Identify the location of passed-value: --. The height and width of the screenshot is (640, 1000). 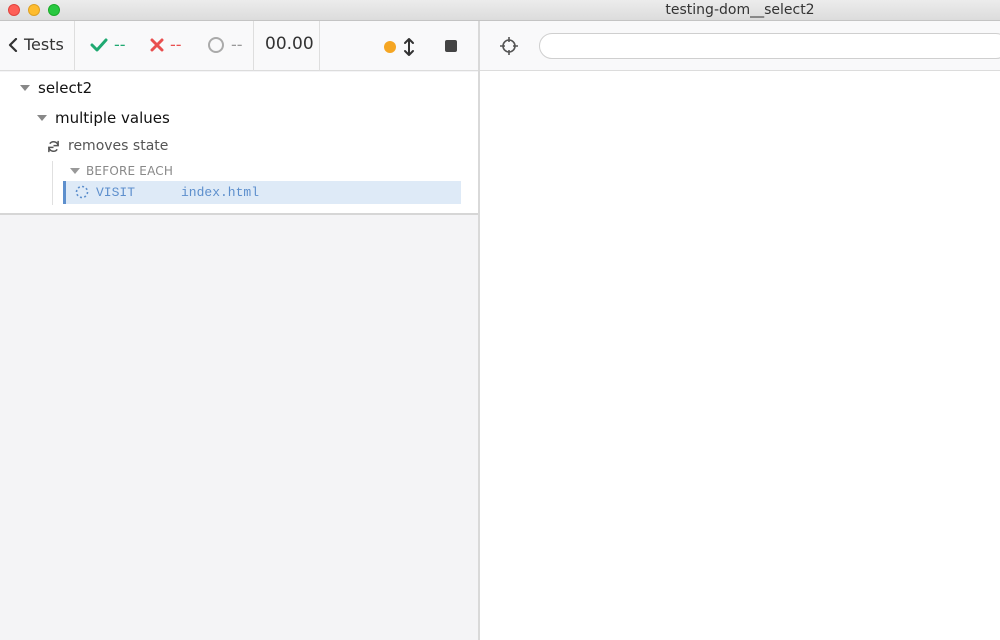
(120, 44).